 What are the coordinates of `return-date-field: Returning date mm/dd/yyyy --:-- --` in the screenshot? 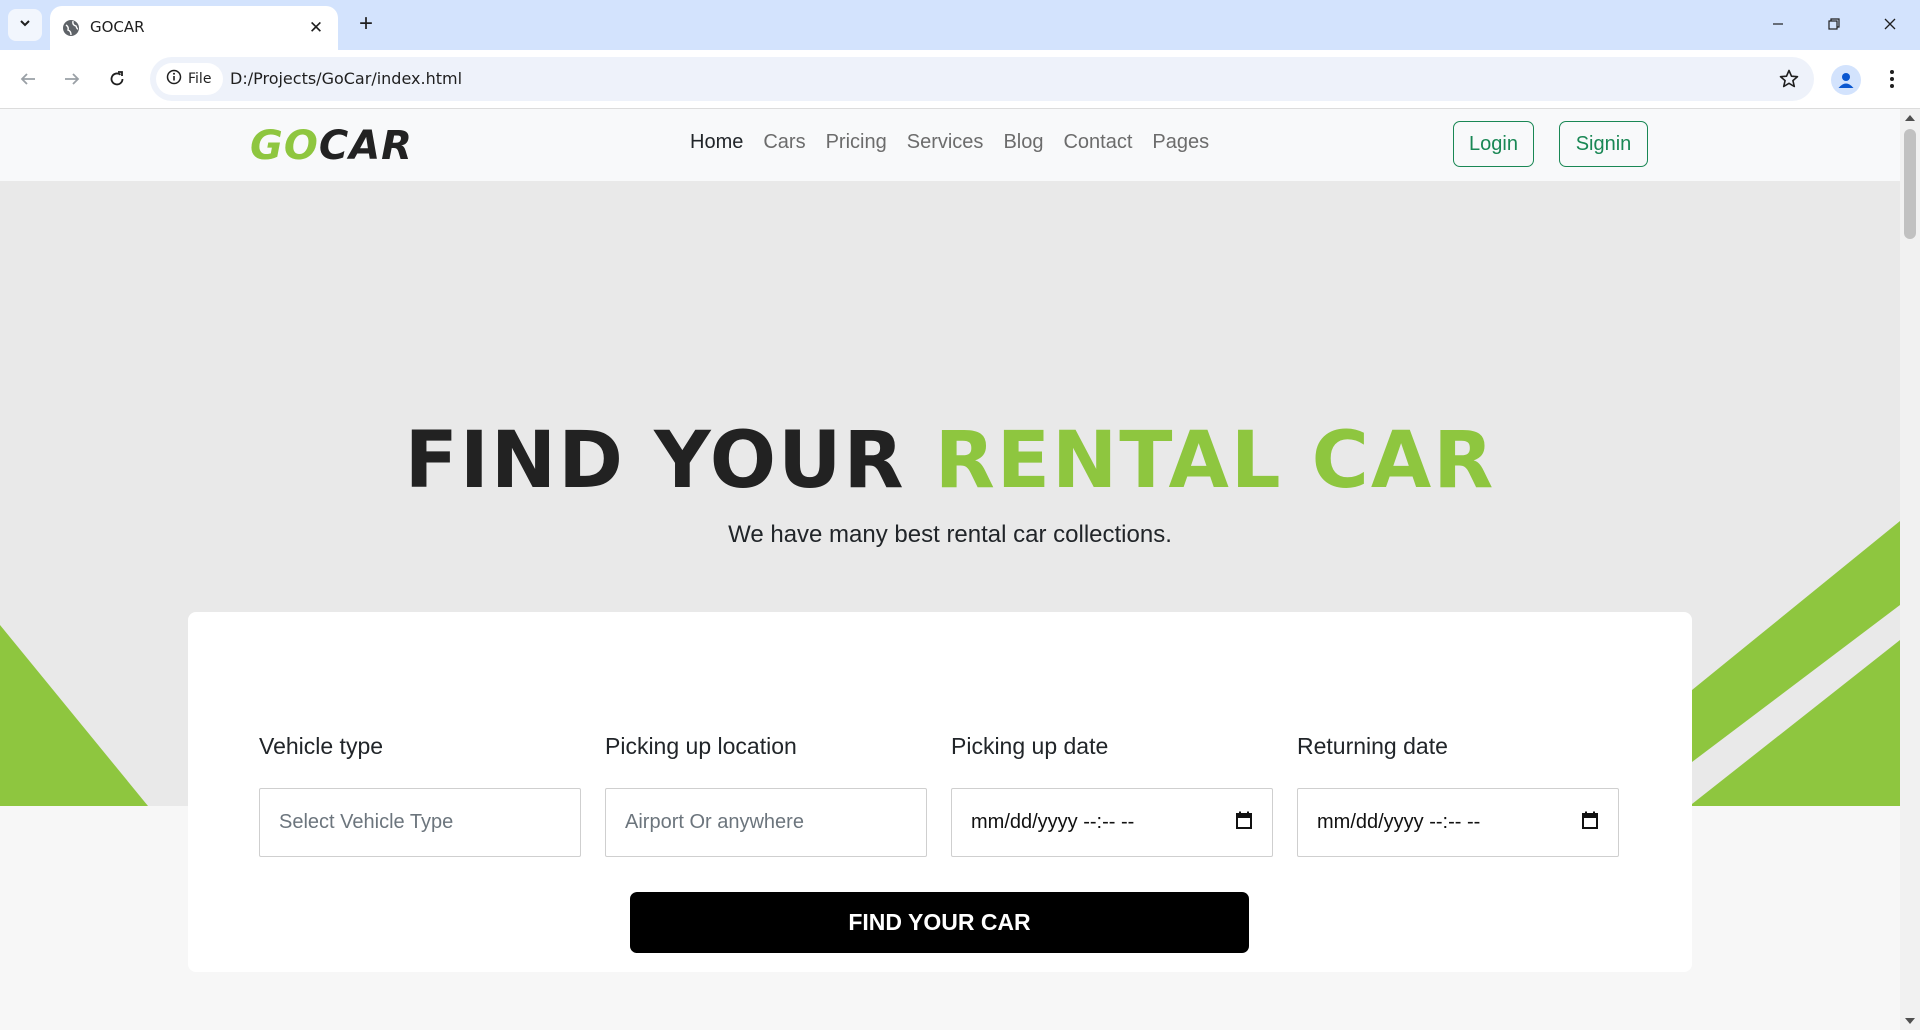 It's located at (1458, 795).